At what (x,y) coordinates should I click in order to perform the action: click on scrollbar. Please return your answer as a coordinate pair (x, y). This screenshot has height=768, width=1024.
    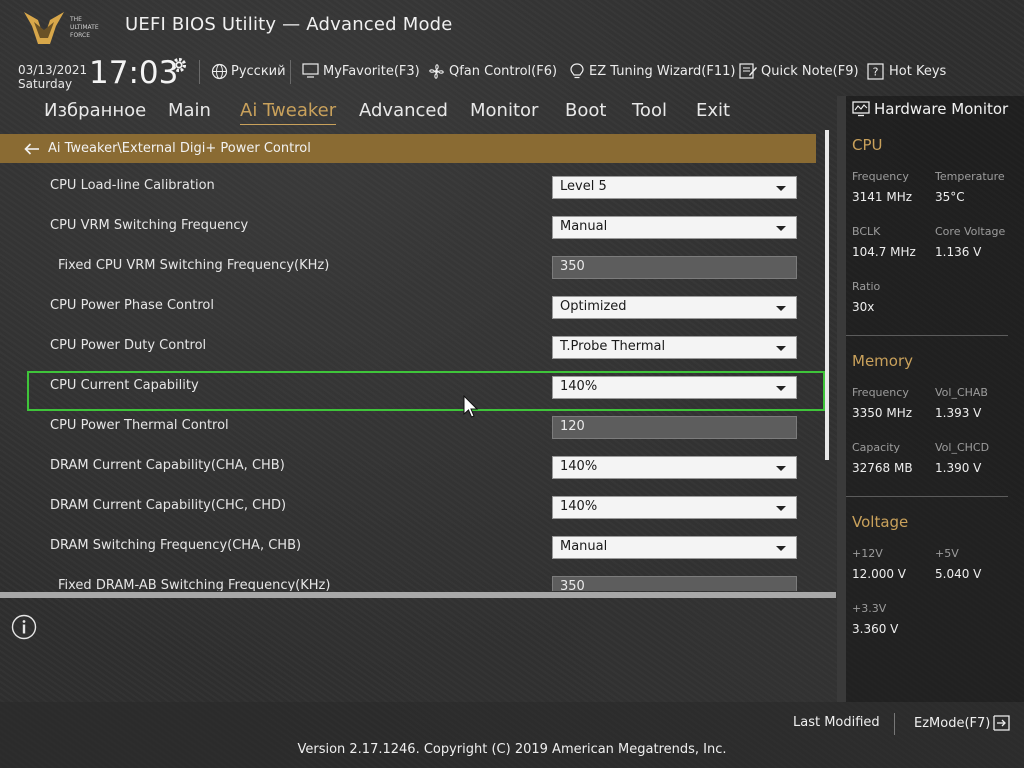
    Looking at the image, I should click on (827, 295).